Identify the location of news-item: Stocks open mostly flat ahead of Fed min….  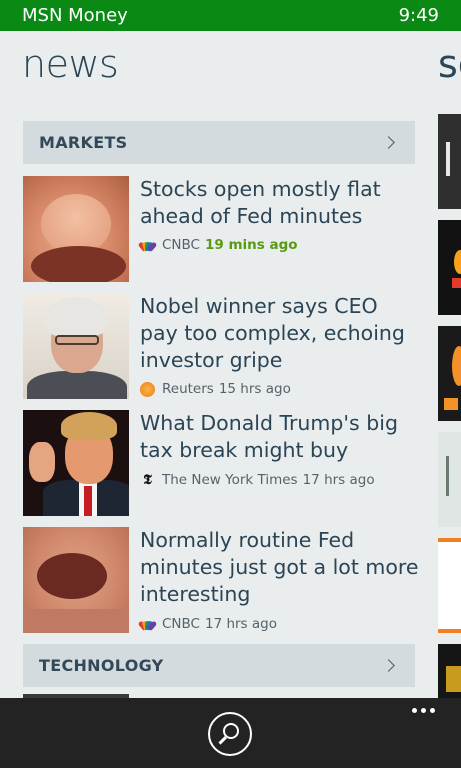
(219, 229).